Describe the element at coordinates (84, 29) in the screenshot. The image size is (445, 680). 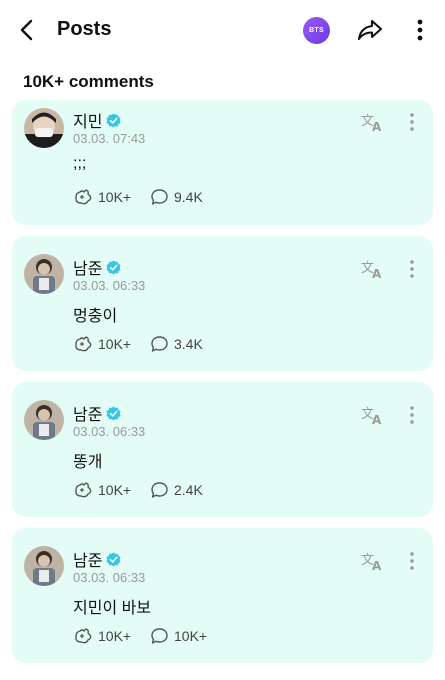
I see `page-title: Posts` at that location.